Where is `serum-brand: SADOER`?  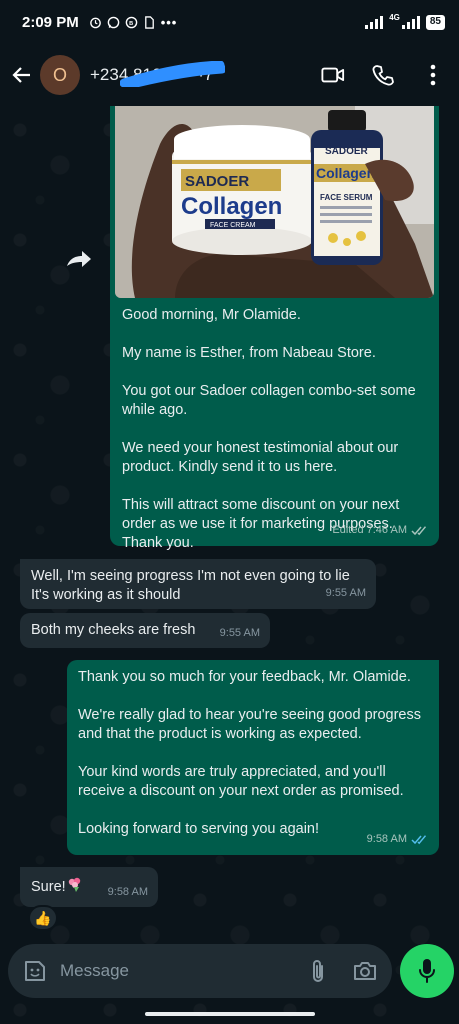 serum-brand: SADOER is located at coordinates (347, 151).